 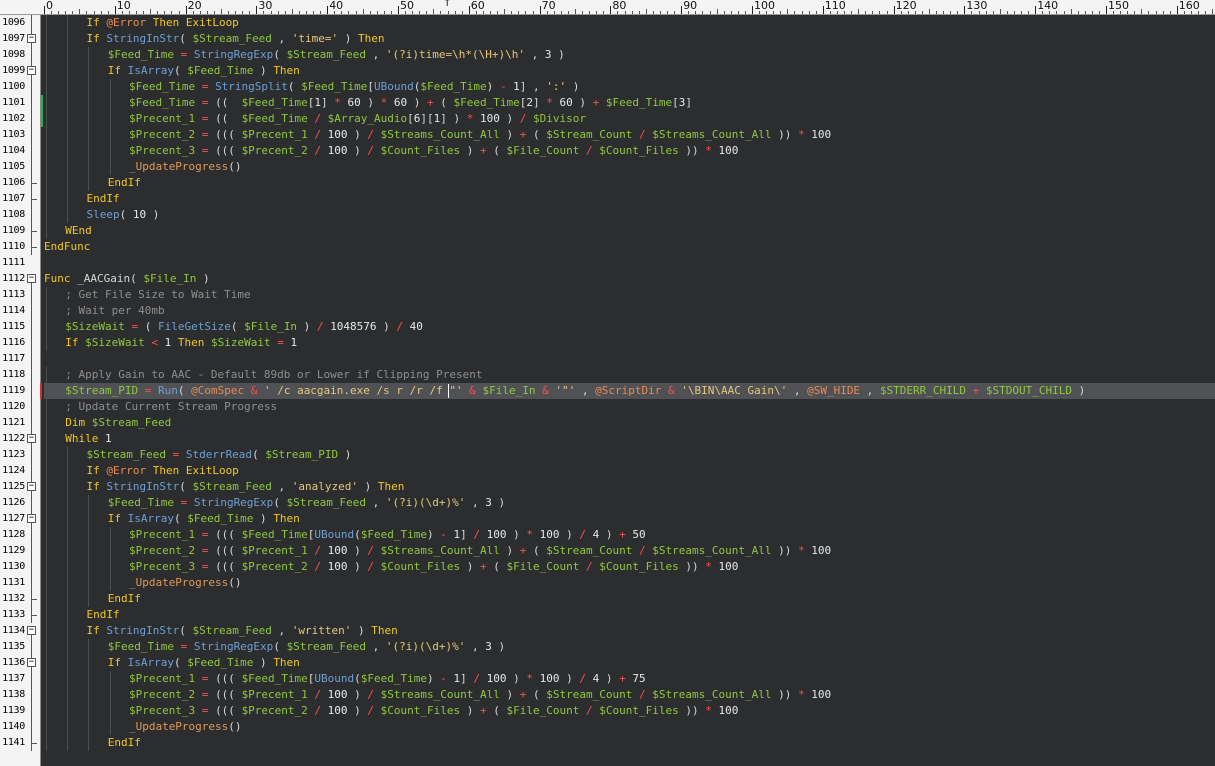 I want to click on gutter-row: 1113, so click(x=20, y=295).